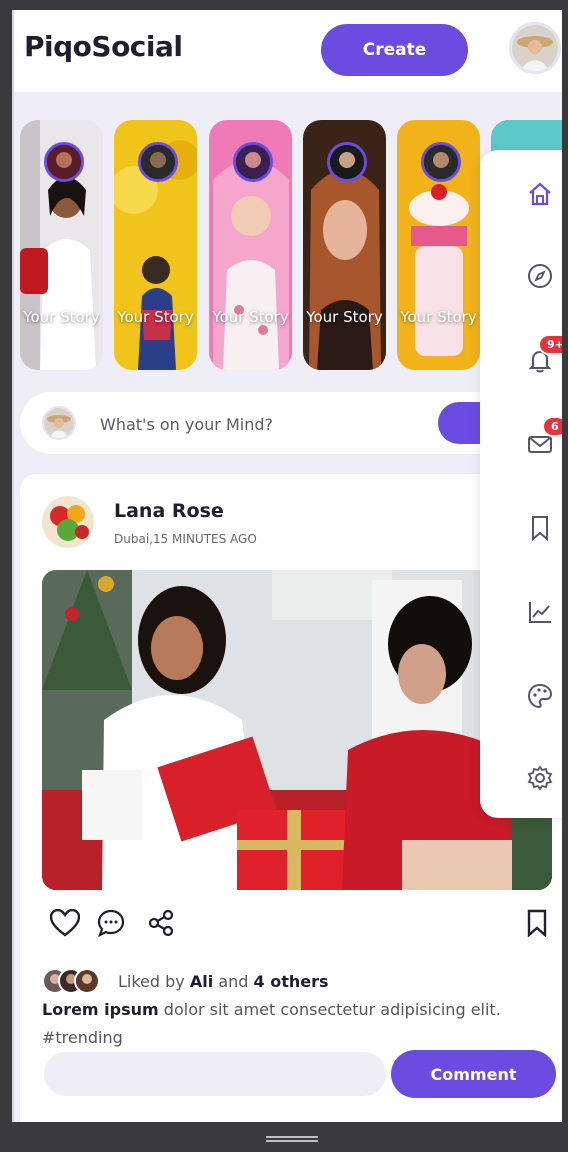  What do you see at coordinates (82, 1037) in the screenshot?
I see `hashtag: #trending` at bounding box center [82, 1037].